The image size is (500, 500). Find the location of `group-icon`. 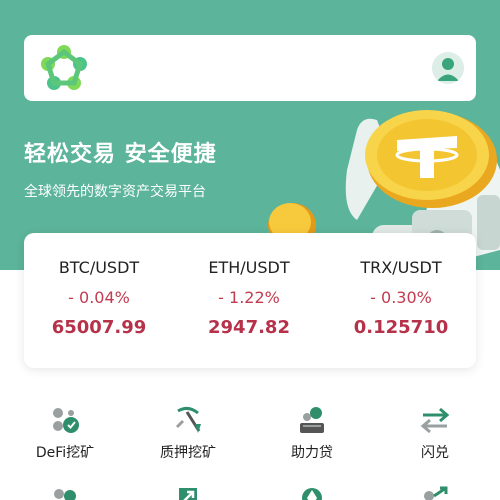

group-icon is located at coordinates (65, 494).